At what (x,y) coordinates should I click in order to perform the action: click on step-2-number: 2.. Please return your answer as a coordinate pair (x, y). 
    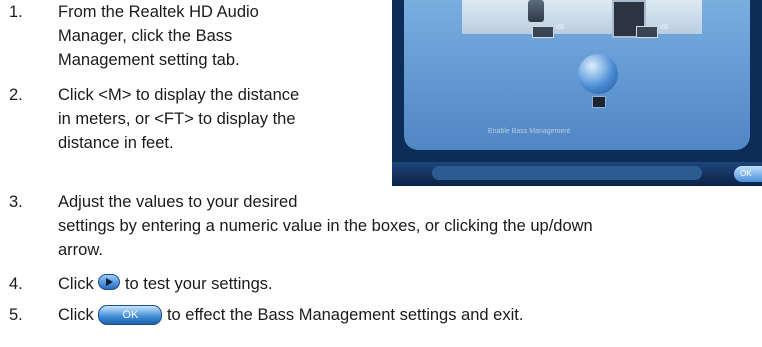
    Looking at the image, I should click on (16, 95).